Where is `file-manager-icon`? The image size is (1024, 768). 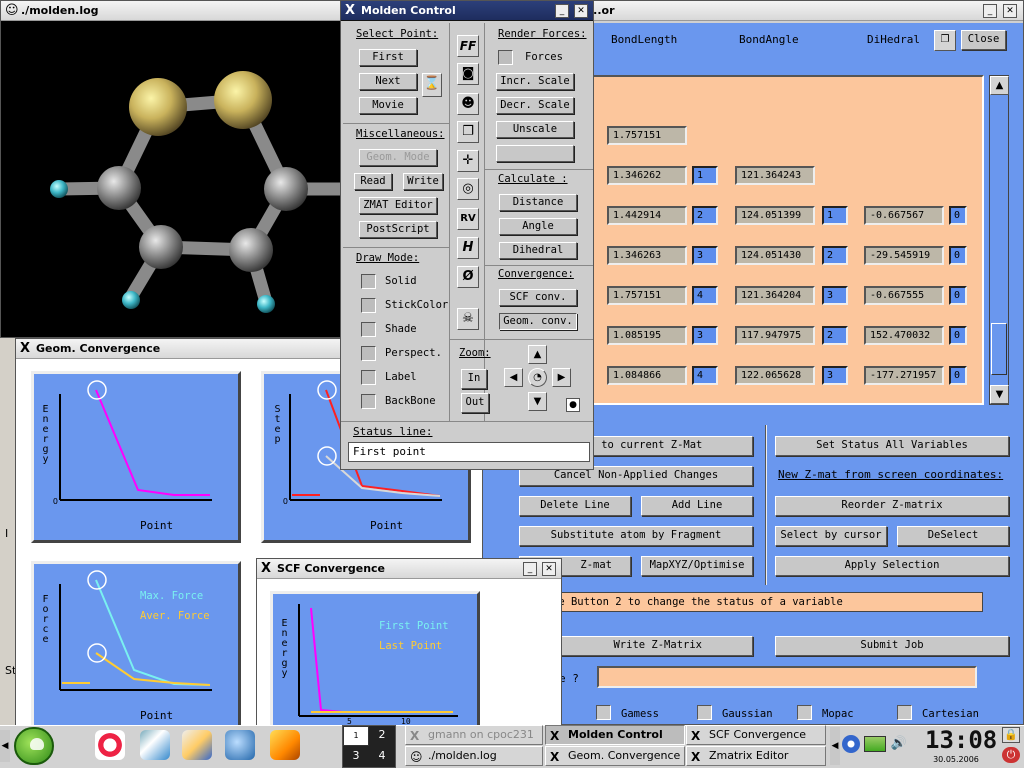
file-manager-icon is located at coordinates (197, 745).